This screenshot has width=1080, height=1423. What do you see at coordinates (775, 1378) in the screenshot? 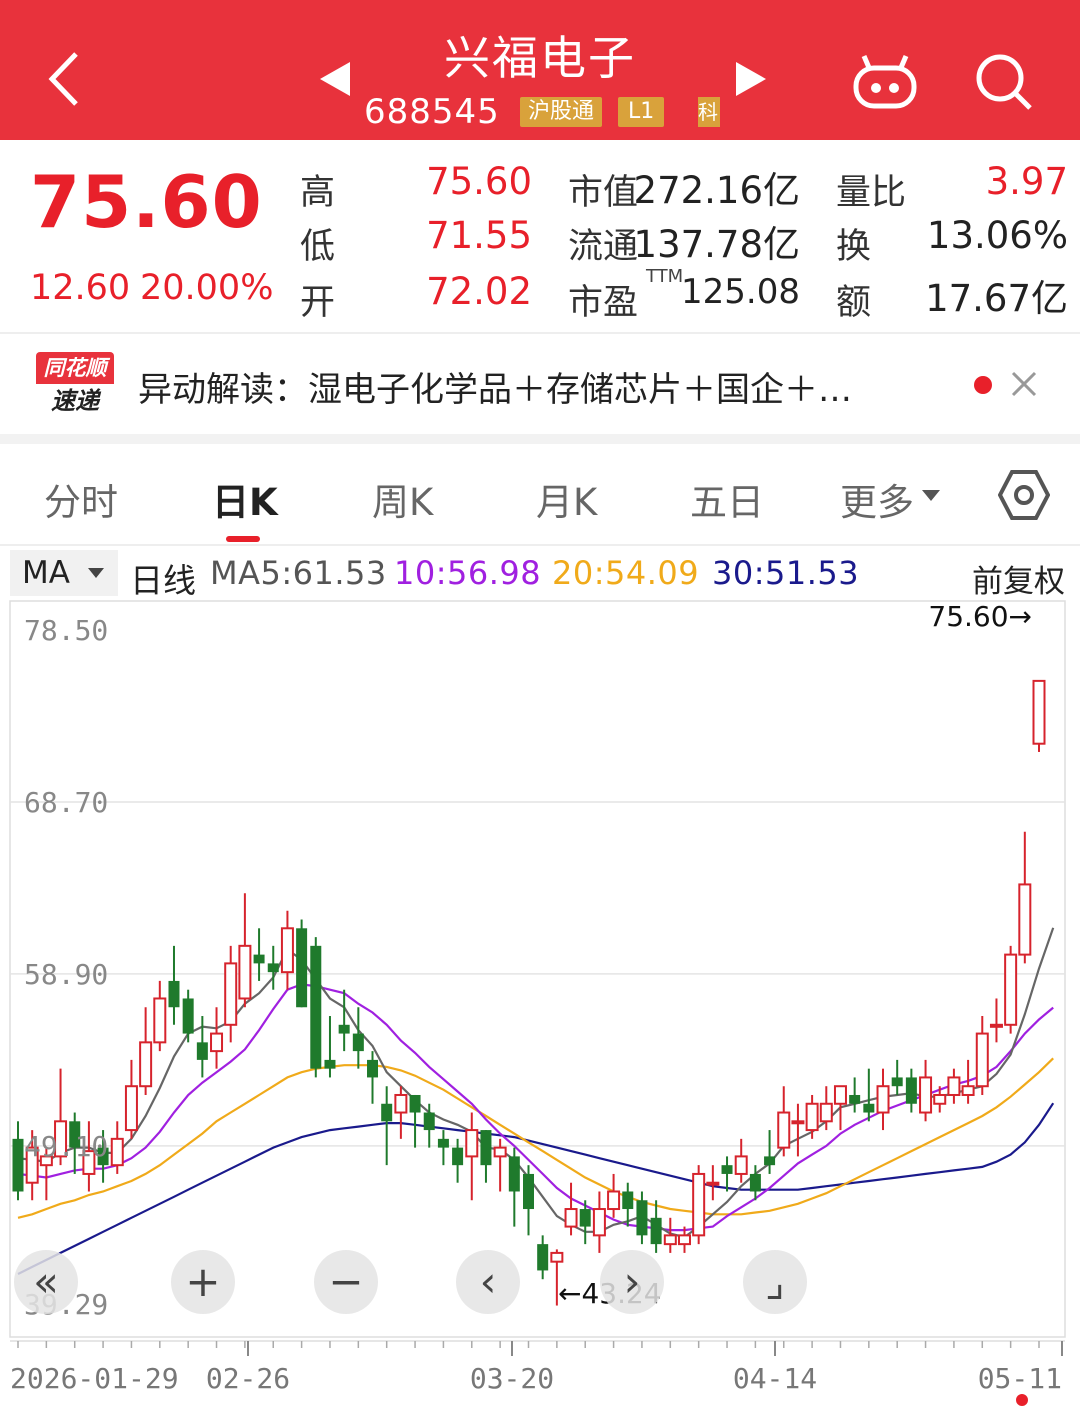
I see `x-tick-label: 04-14` at bounding box center [775, 1378].